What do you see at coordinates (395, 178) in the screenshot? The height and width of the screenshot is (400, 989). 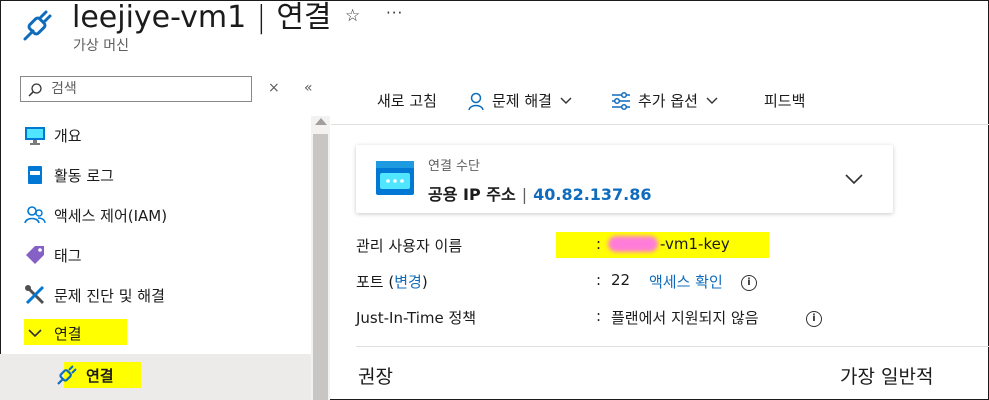 I see `server-icon` at bounding box center [395, 178].